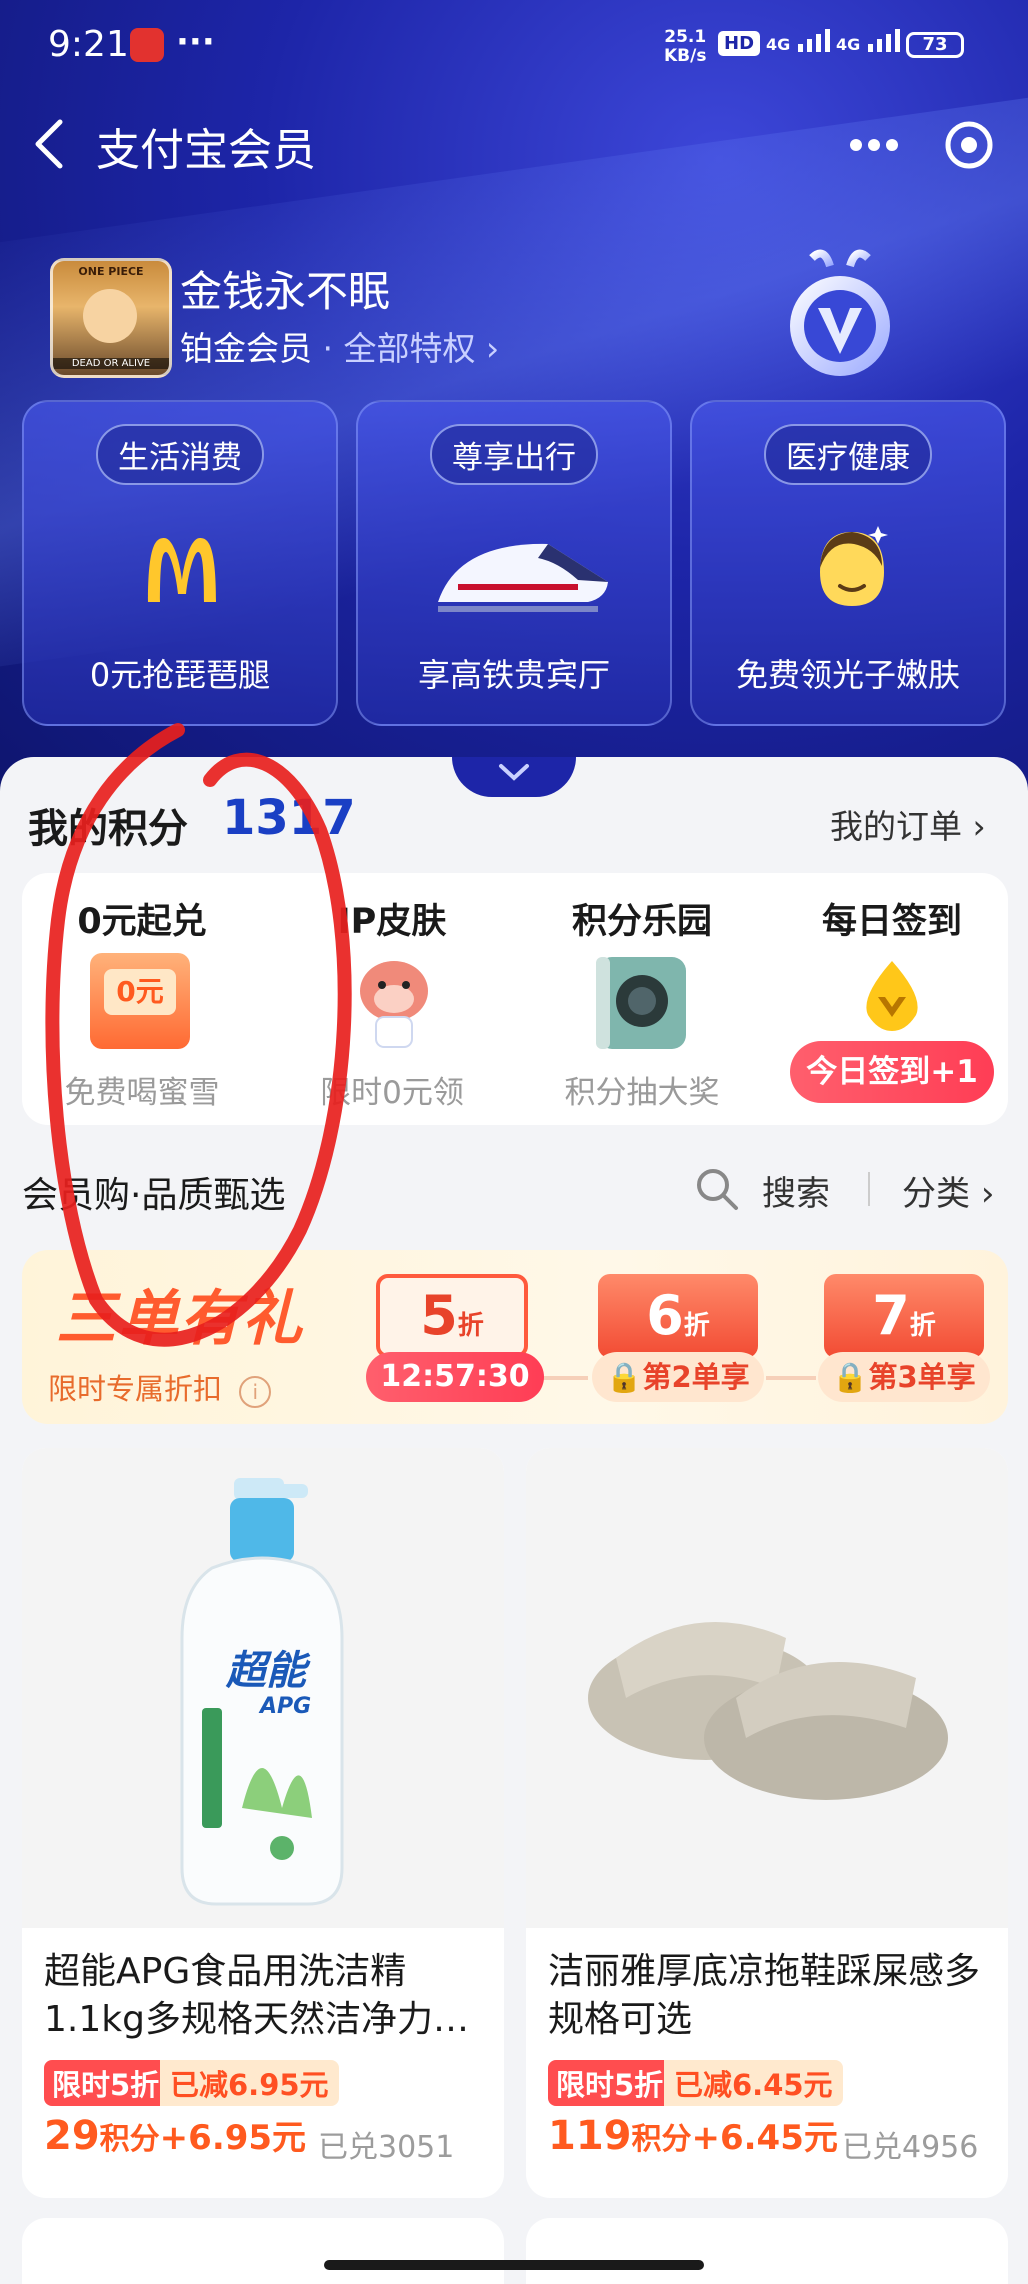 This screenshot has width=1028, height=2284. I want to click on price-cash: +6.45元, so click(764, 2138).